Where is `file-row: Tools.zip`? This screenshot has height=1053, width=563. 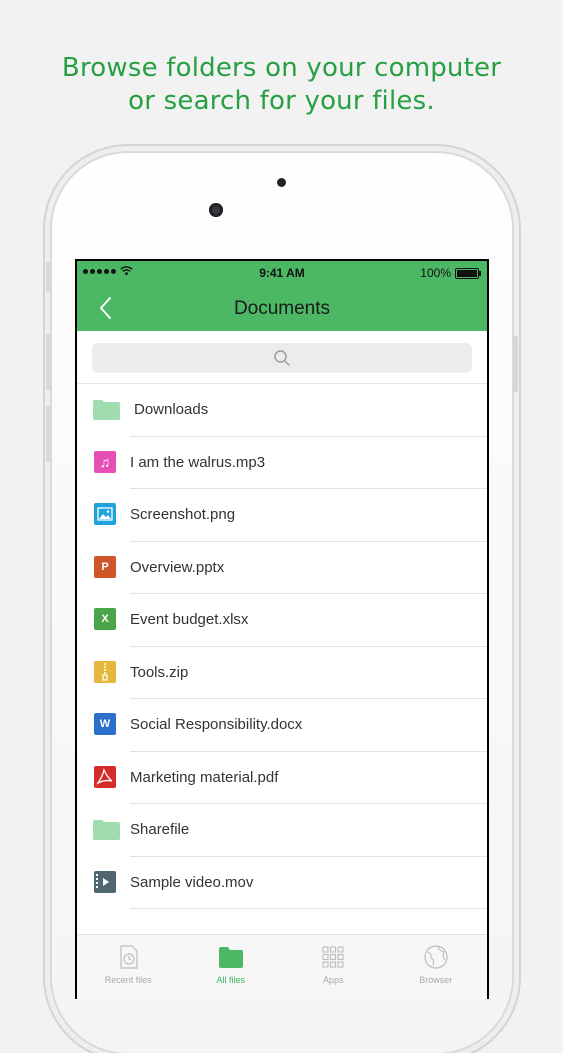
file-row: Tools.zip is located at coordinates (282, 673).